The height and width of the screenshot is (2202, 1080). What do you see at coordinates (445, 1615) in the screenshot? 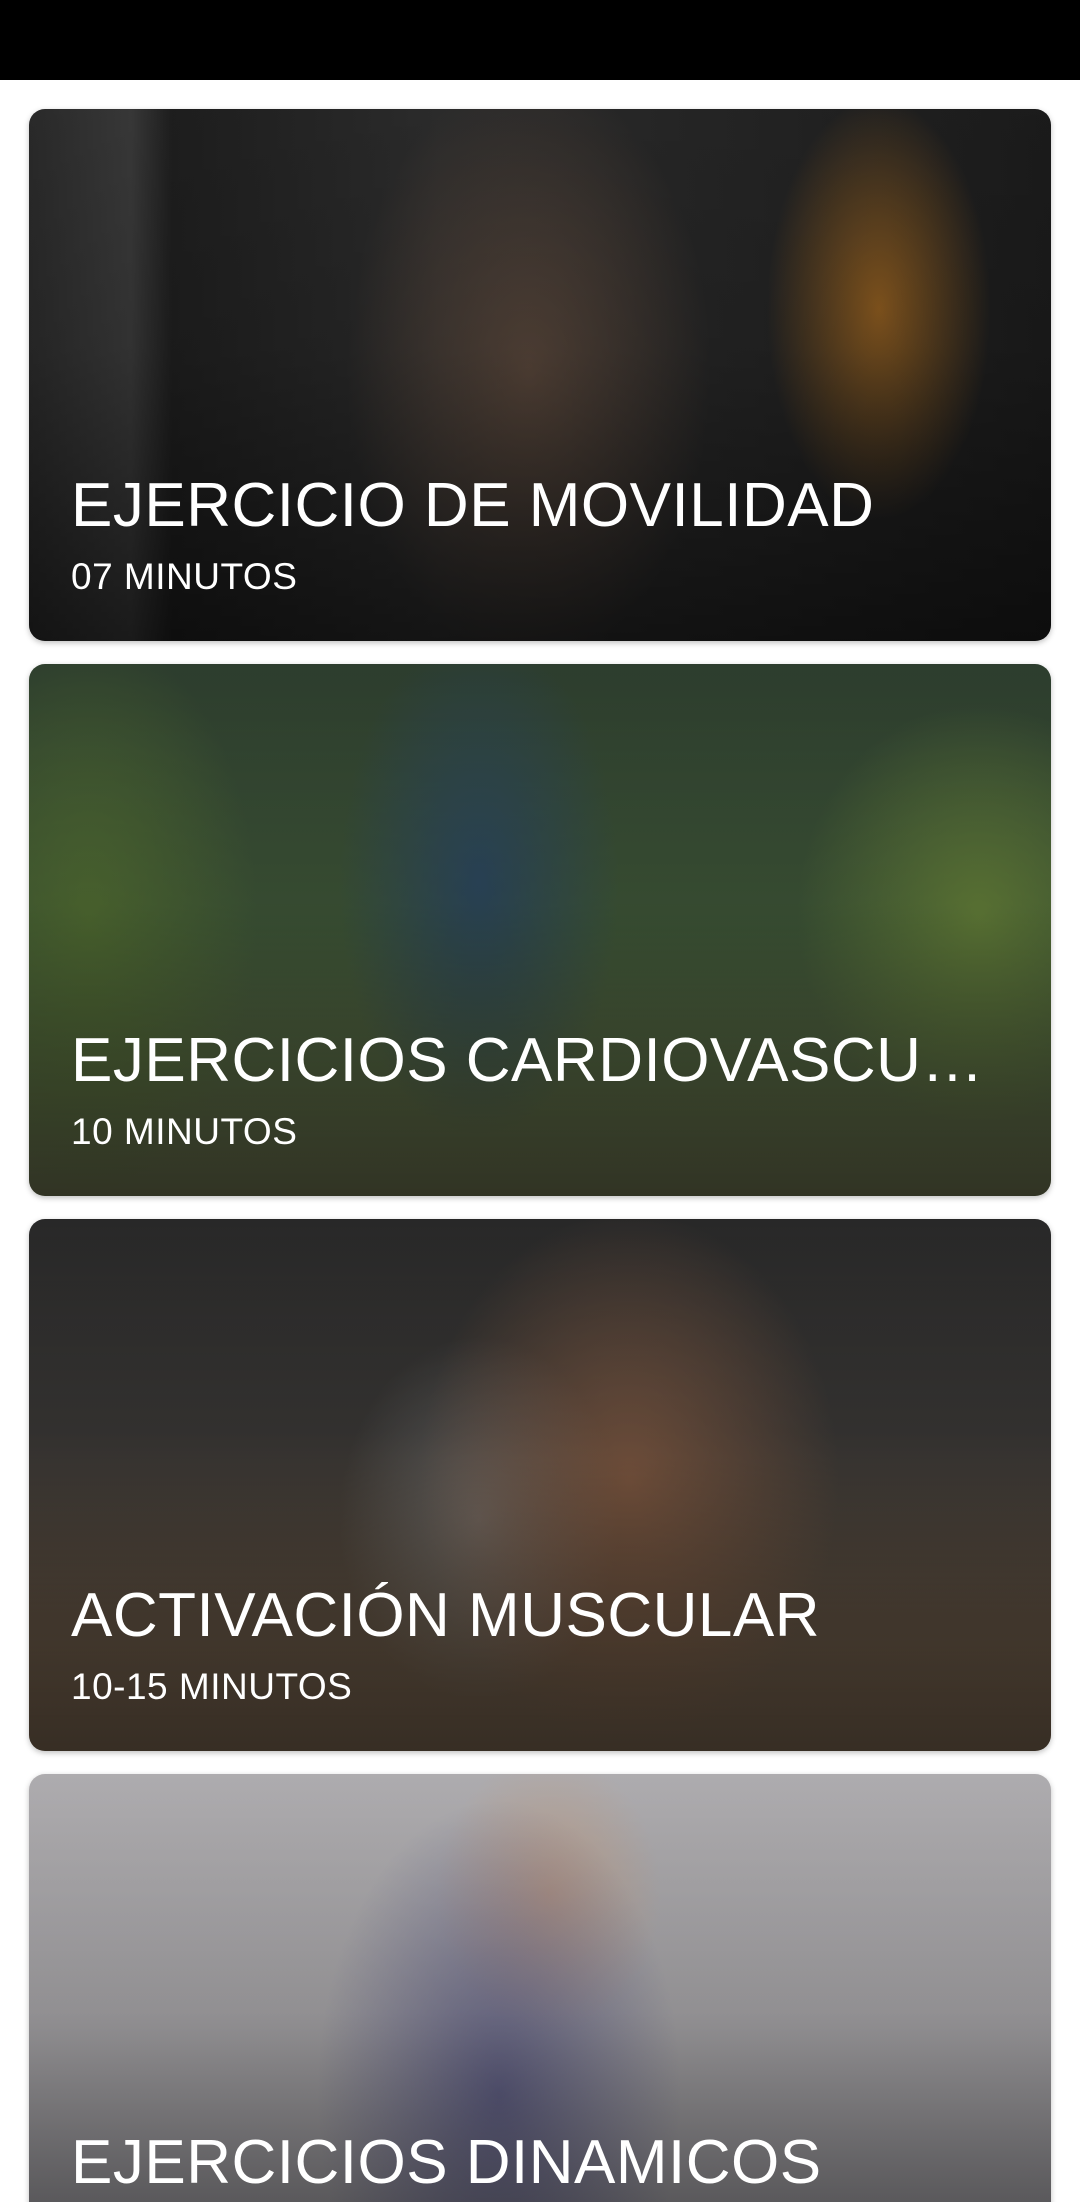
I see `card-title: ACTIVACIÓN MUSCULAR` at bounding box center [445, 1615].